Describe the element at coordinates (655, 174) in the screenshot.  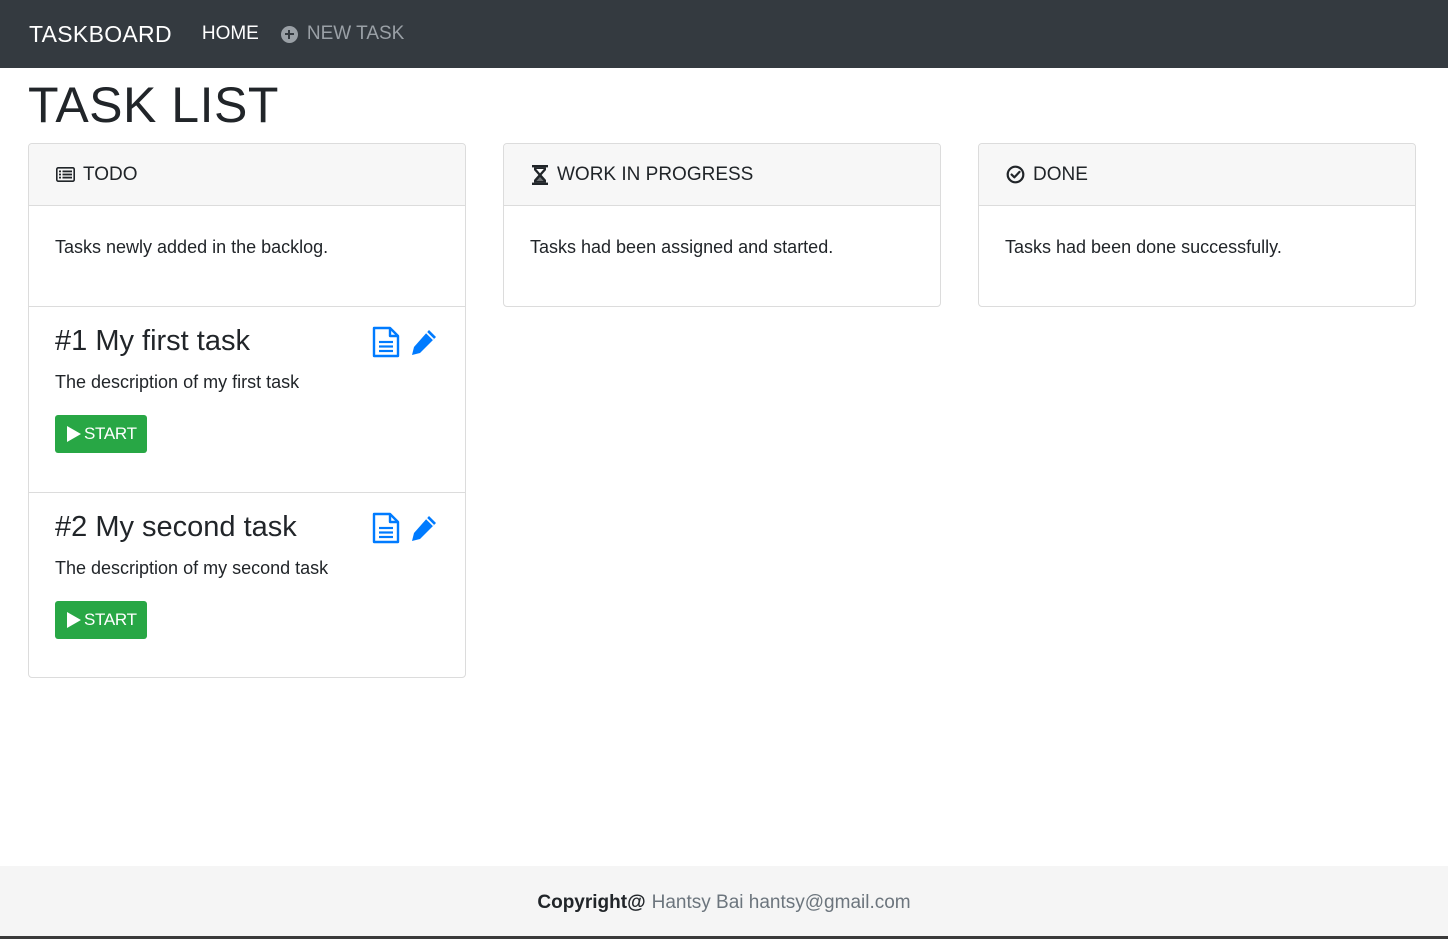
I see `wip-column-title: WORK IN PROGRESS` at that location.